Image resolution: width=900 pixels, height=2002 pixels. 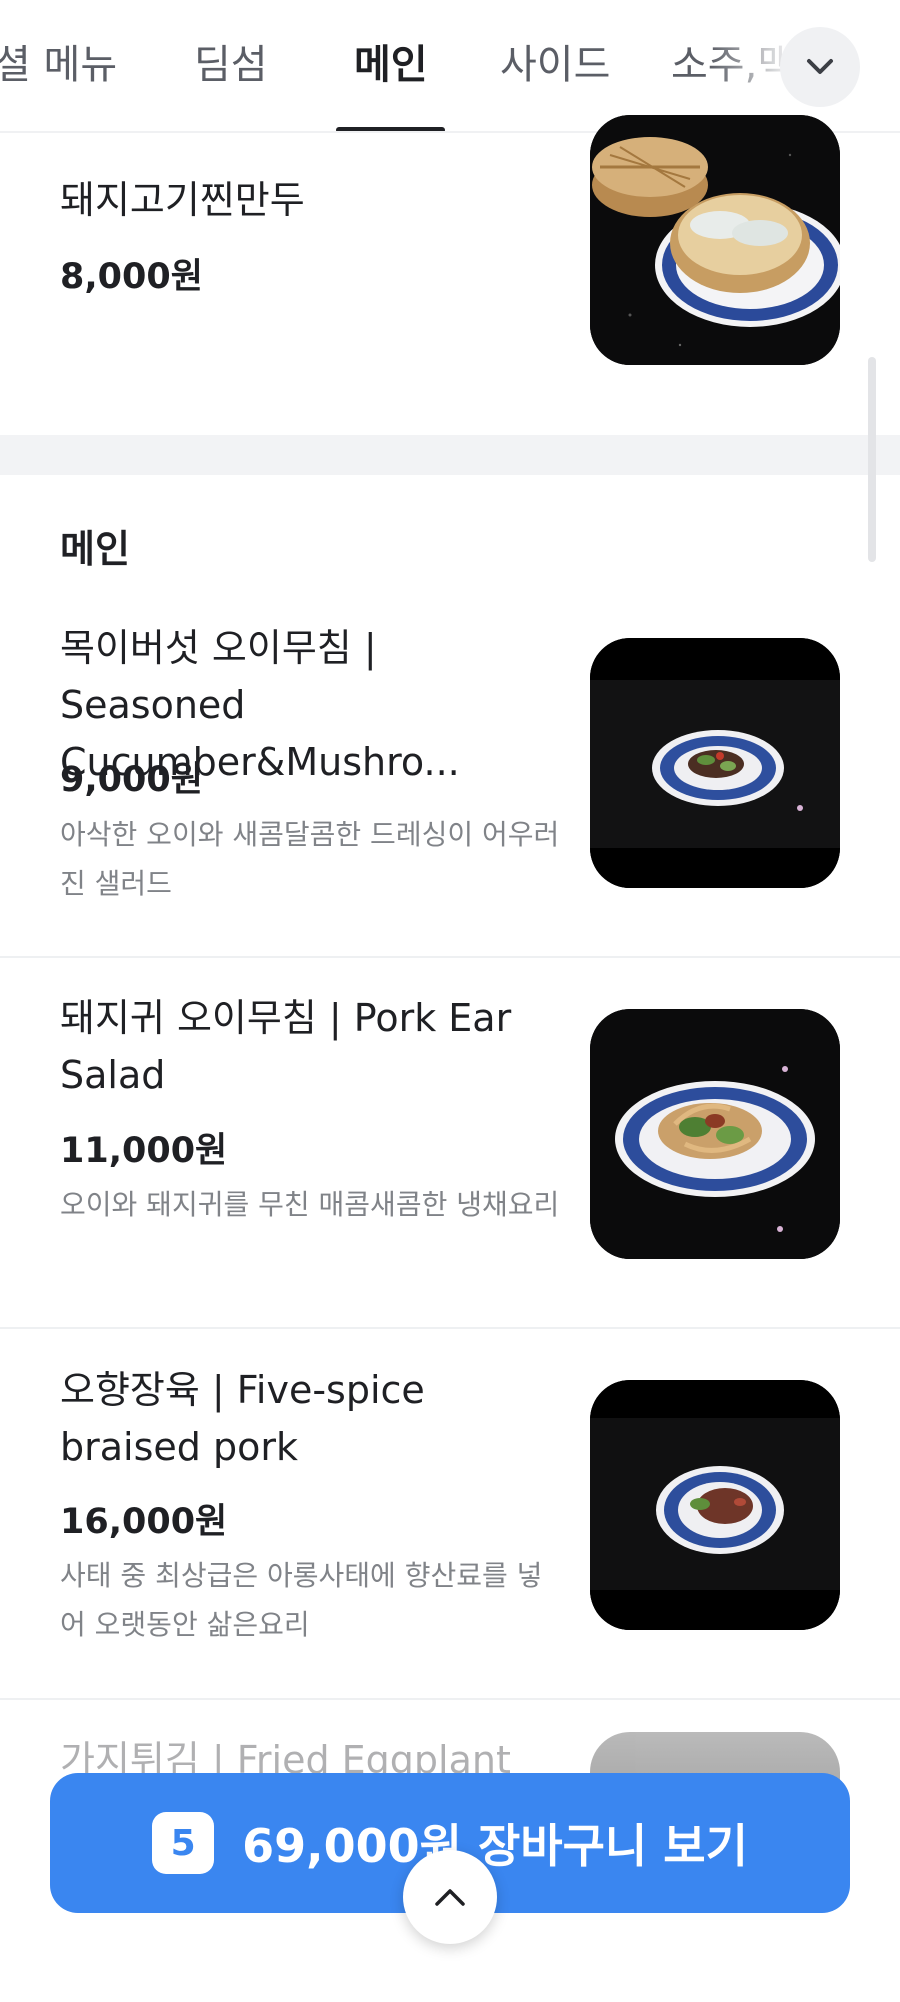 What do you see at coordinates (58, 61) in the screenshot?
I see `tab-special-menu: 셜 메뉴` at bounding box center [58, 61].